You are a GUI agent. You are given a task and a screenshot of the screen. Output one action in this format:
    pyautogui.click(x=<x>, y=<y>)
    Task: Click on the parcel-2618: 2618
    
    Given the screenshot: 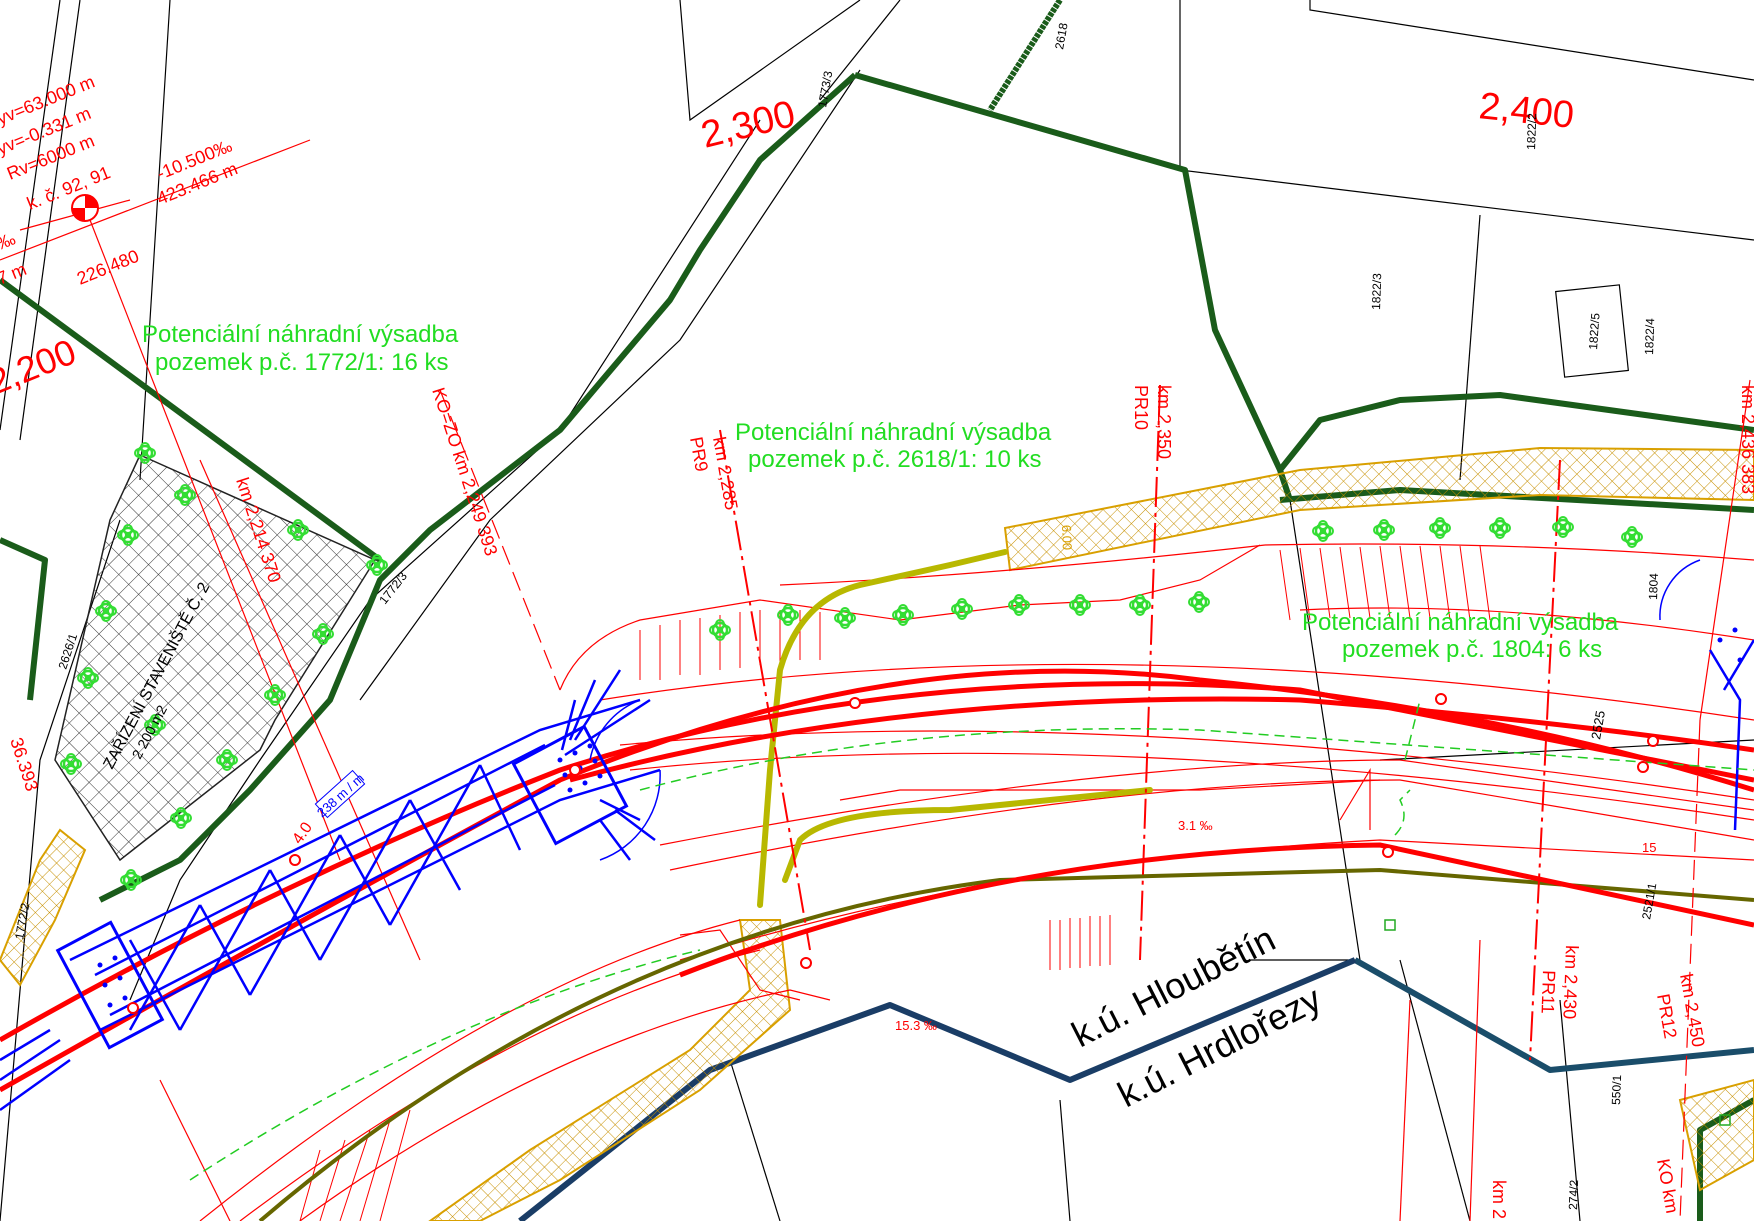 What is the action you would take?
    pyautogui.click(x=1061, y=35)
    